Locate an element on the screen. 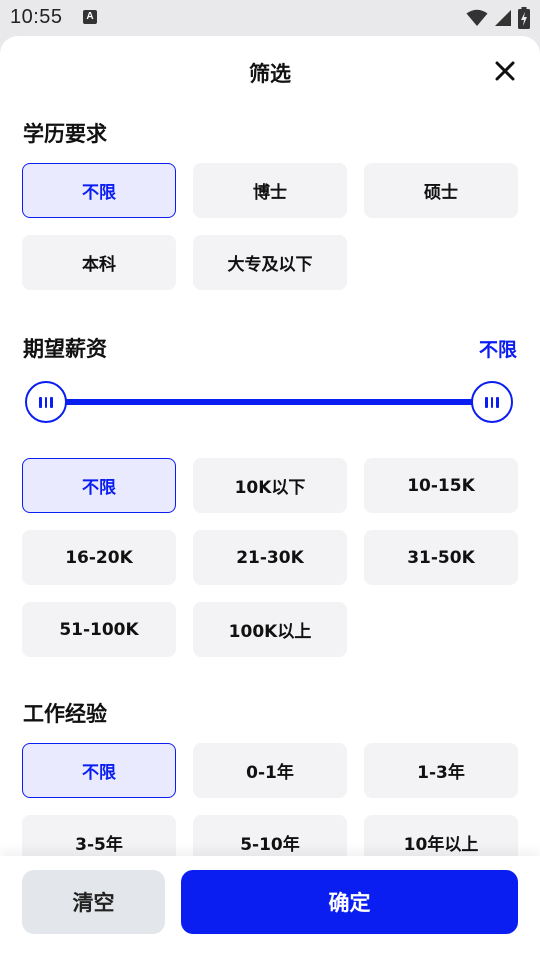  signal-icon is located at coordinates (503, 18).